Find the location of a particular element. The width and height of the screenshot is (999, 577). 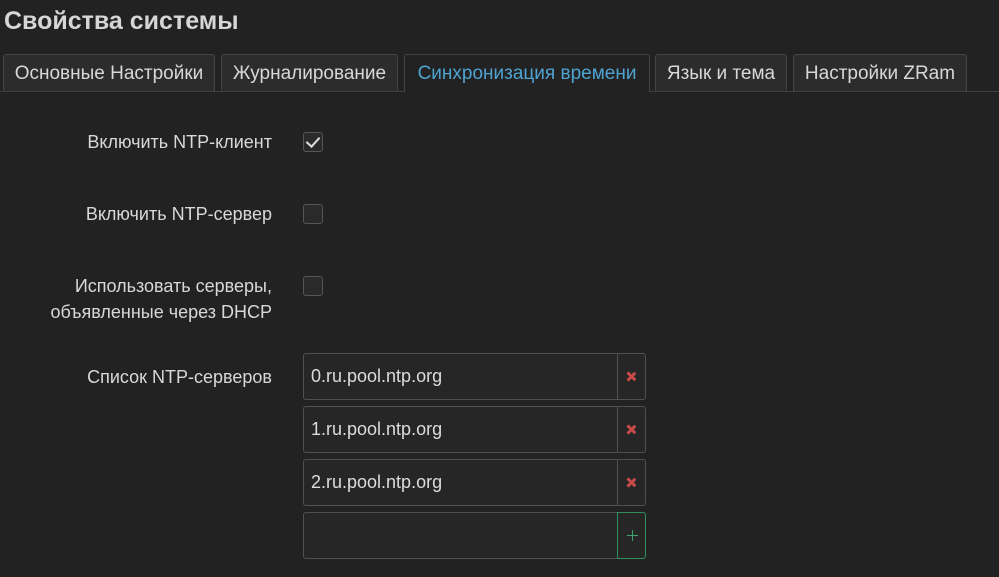

tab-general-settings: Основные Настройки is located at coordinates (109, 72).